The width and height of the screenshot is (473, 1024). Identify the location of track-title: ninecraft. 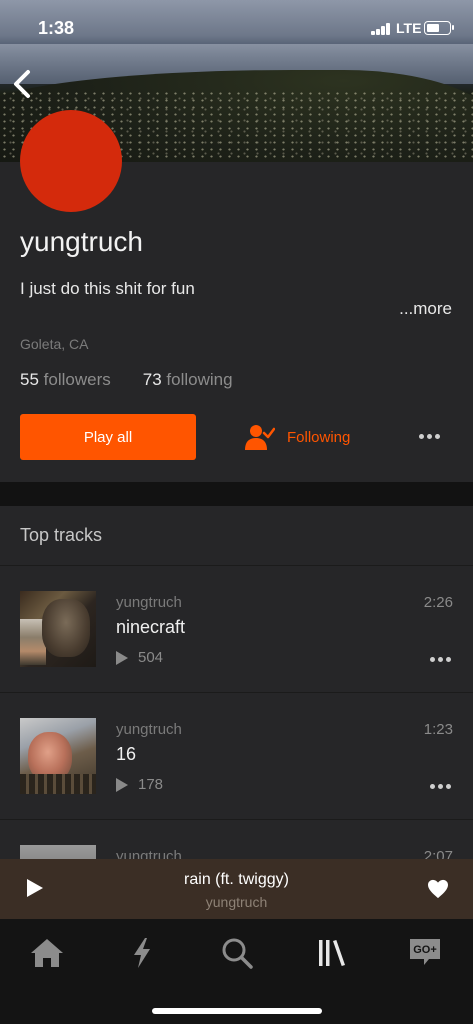
(151, 627).